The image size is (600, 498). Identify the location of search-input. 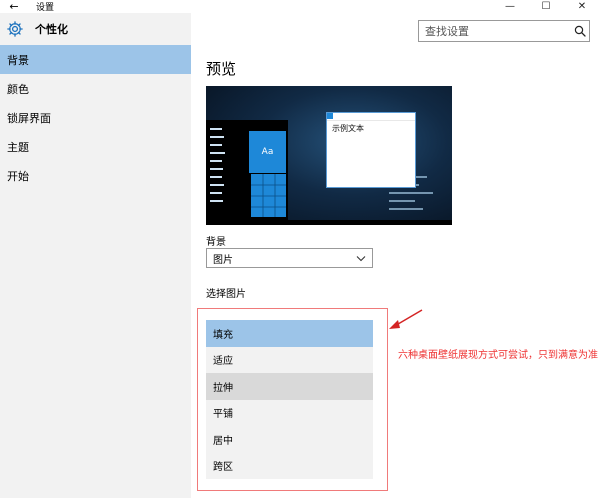
(494, 31).